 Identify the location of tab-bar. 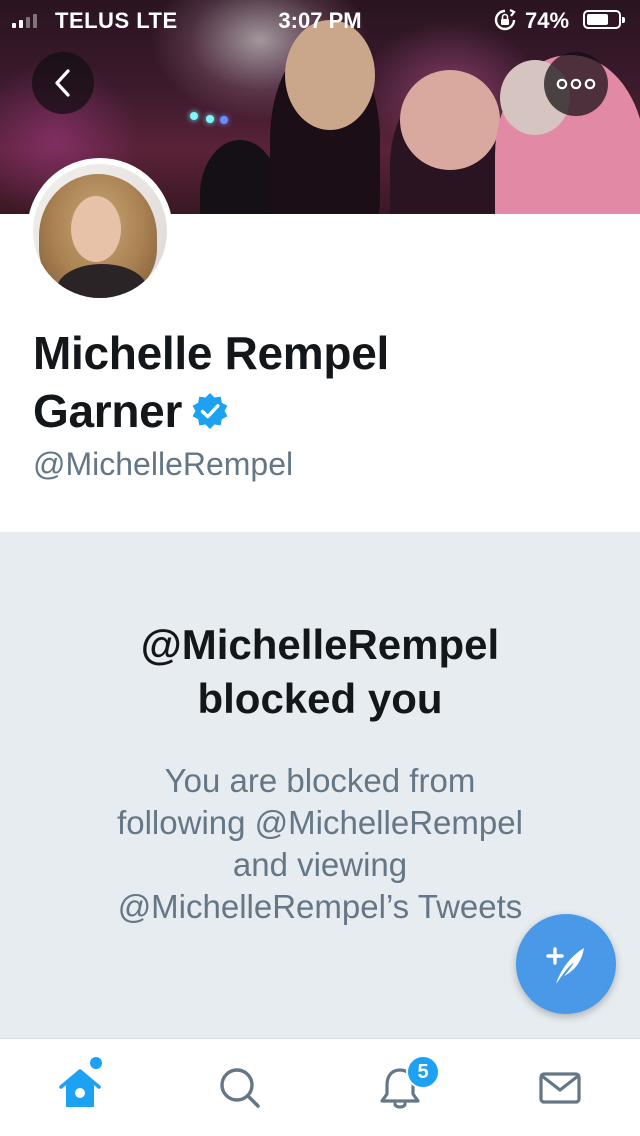
(320, 1087).